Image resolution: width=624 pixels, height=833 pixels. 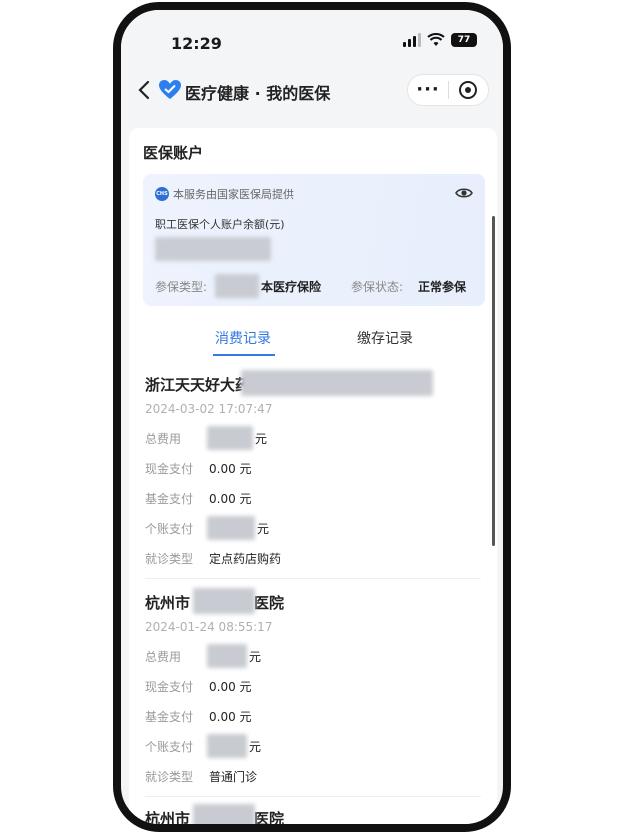 I want to click on record-title: 浙江天天好大药, so click(x=198, y=385).